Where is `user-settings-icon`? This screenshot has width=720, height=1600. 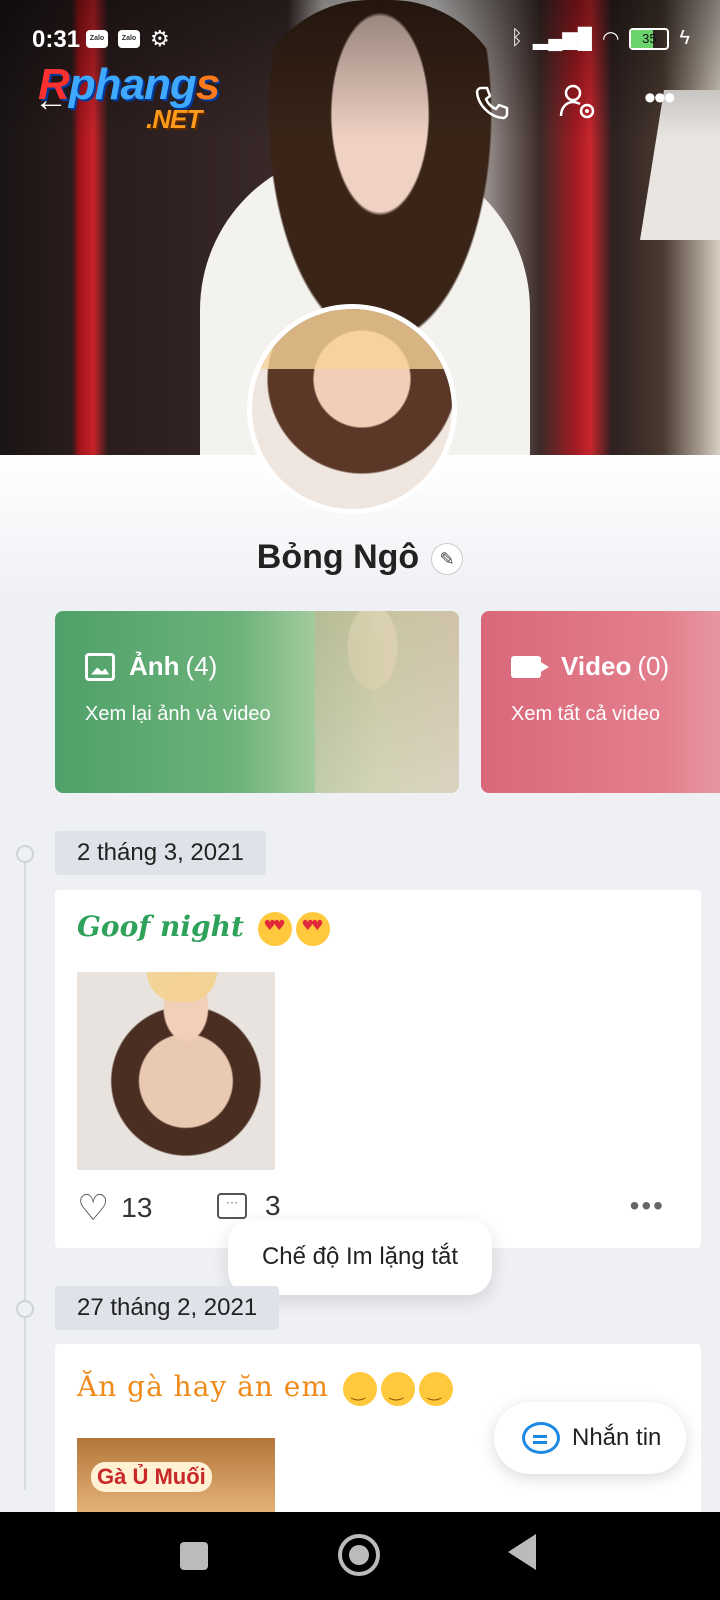 user-settings-icon is located at coordinates (578, 102).